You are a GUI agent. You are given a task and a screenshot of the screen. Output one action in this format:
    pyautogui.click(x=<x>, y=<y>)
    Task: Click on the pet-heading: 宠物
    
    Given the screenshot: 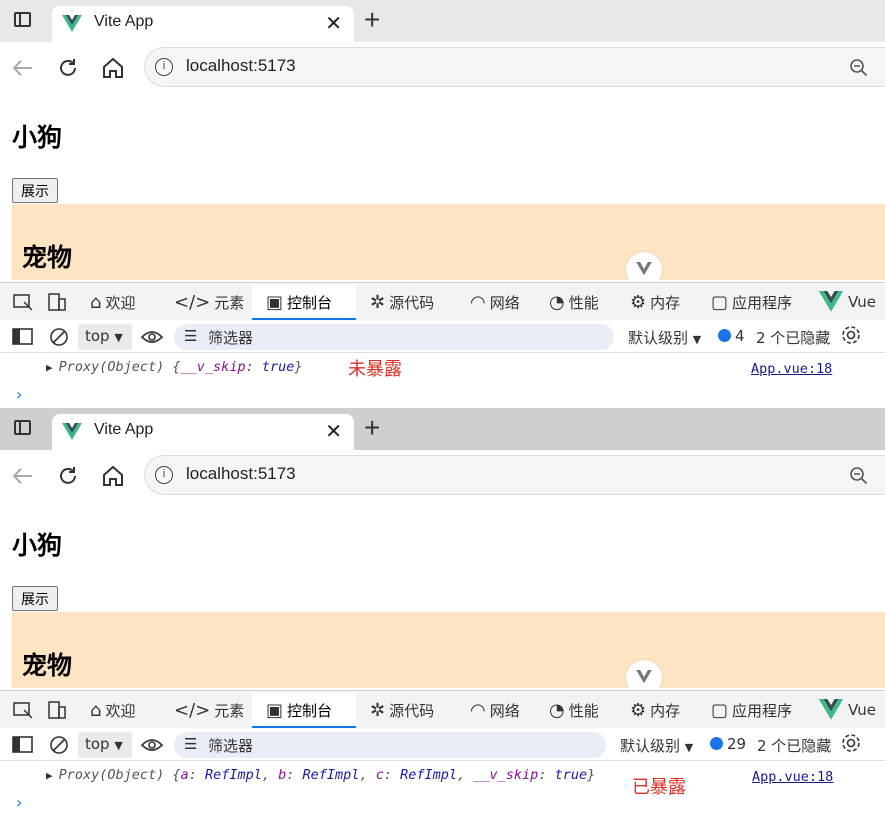 What is the action you would take?
    pyautogui.click(x=47, y=257)
    